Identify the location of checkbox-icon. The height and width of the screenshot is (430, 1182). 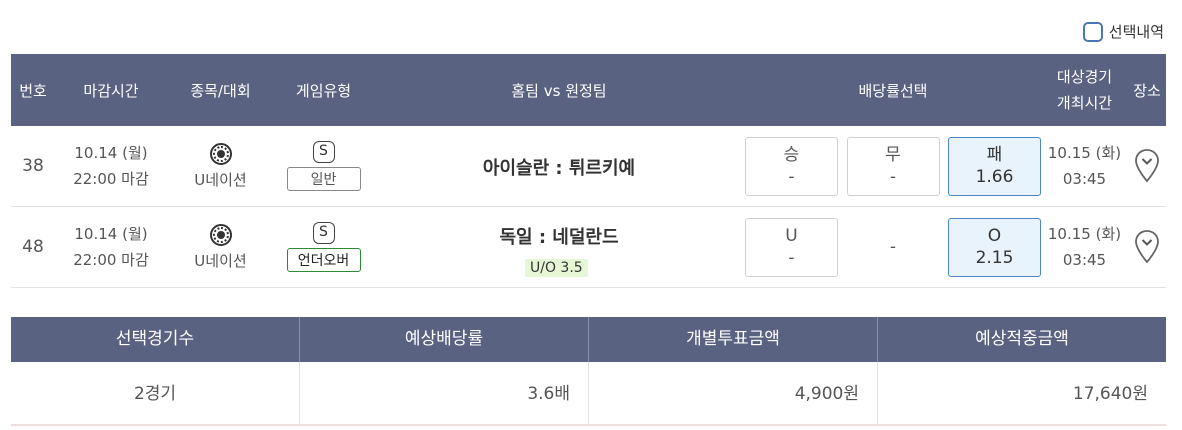
(1092, 31).